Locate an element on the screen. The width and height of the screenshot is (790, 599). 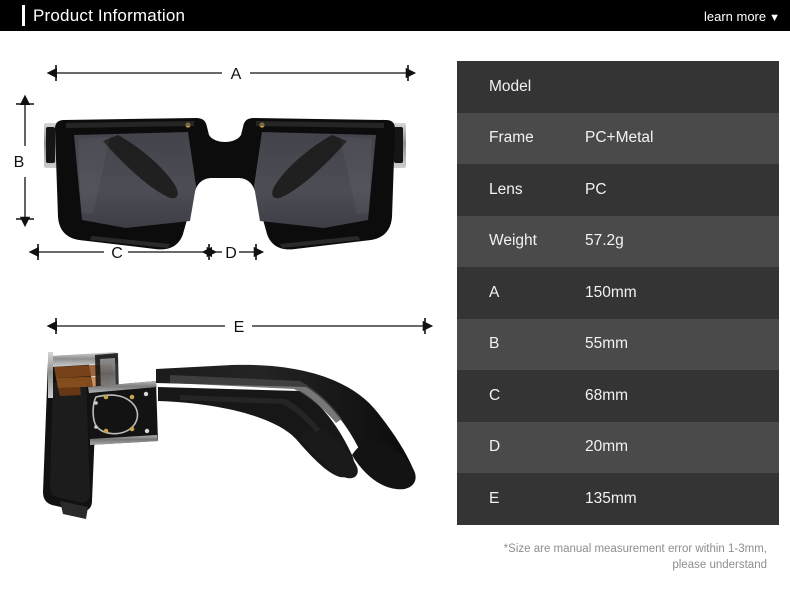
table-row: Model is located at coordinates (618, 87).